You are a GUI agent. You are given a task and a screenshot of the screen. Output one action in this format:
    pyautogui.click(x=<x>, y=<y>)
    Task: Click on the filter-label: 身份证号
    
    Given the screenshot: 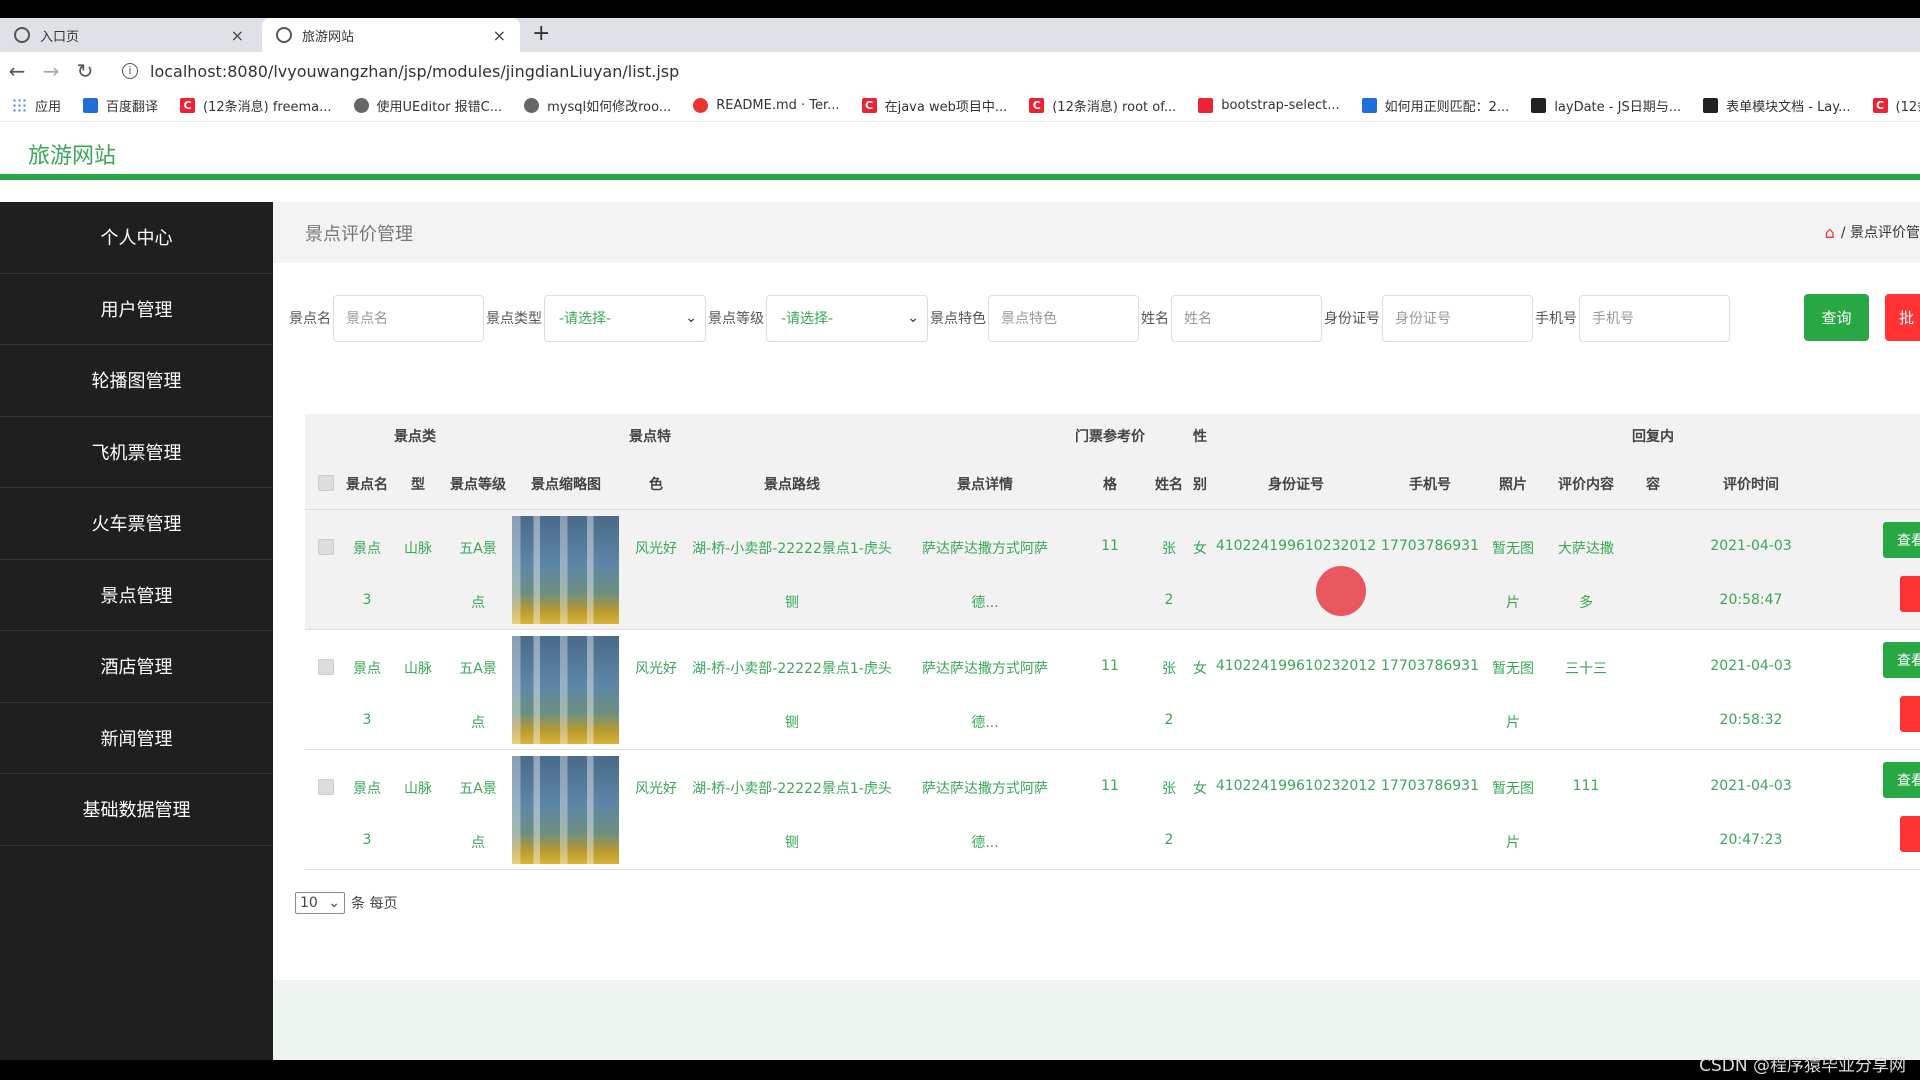 What is the action you would take?
    pyautogui.click(x=1352, y=319)
    